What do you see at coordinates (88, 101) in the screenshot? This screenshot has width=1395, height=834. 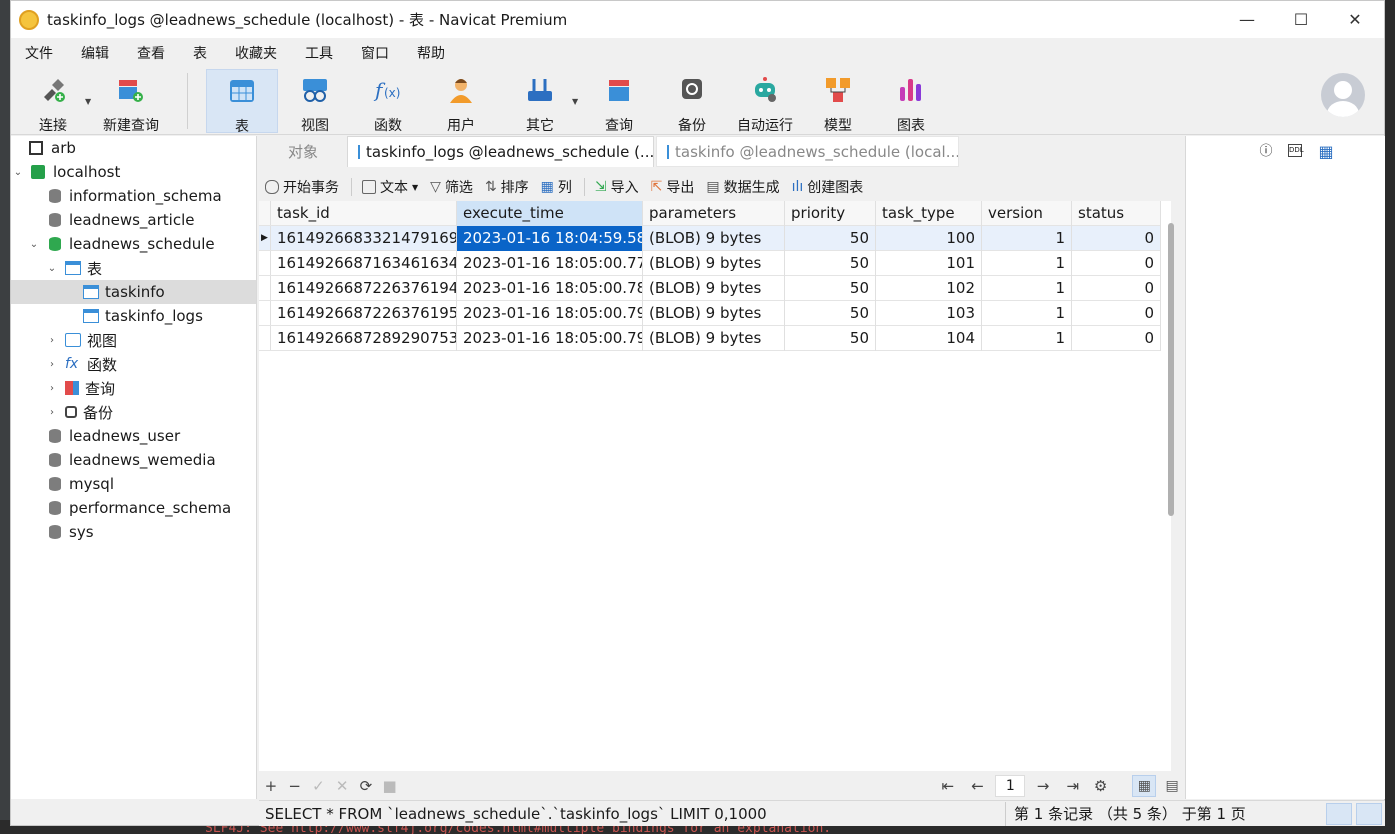 I see `connection-dropdown-icon: ▼` at bounding box center [88, 101].